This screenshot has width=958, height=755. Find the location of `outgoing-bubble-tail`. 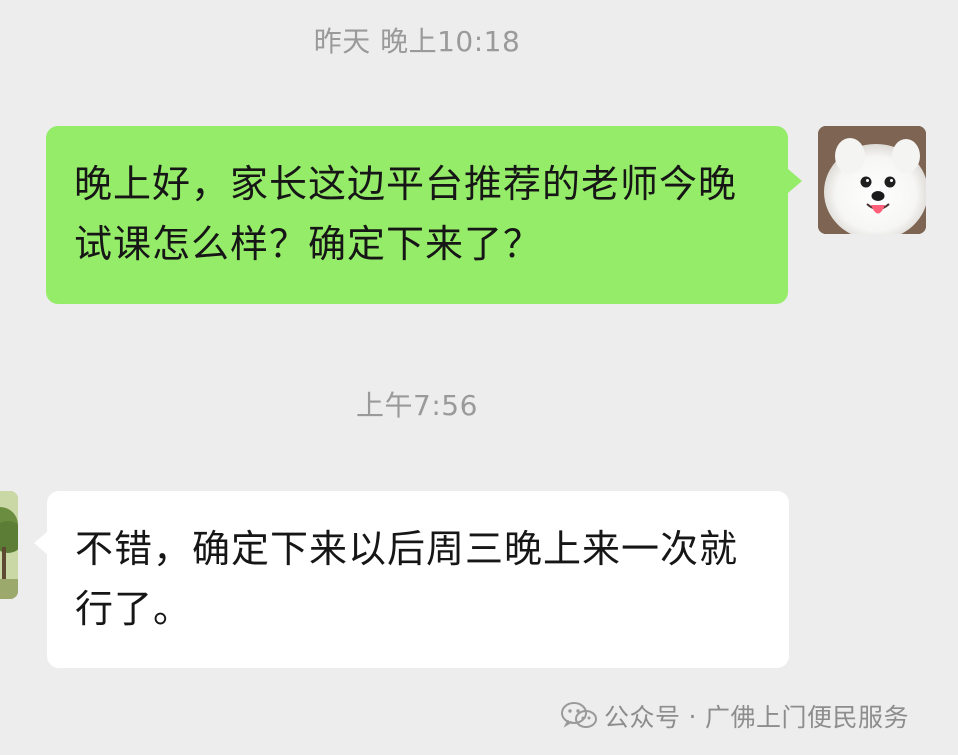

outgoing-bubble-tail is located at coordinates (795, 181).